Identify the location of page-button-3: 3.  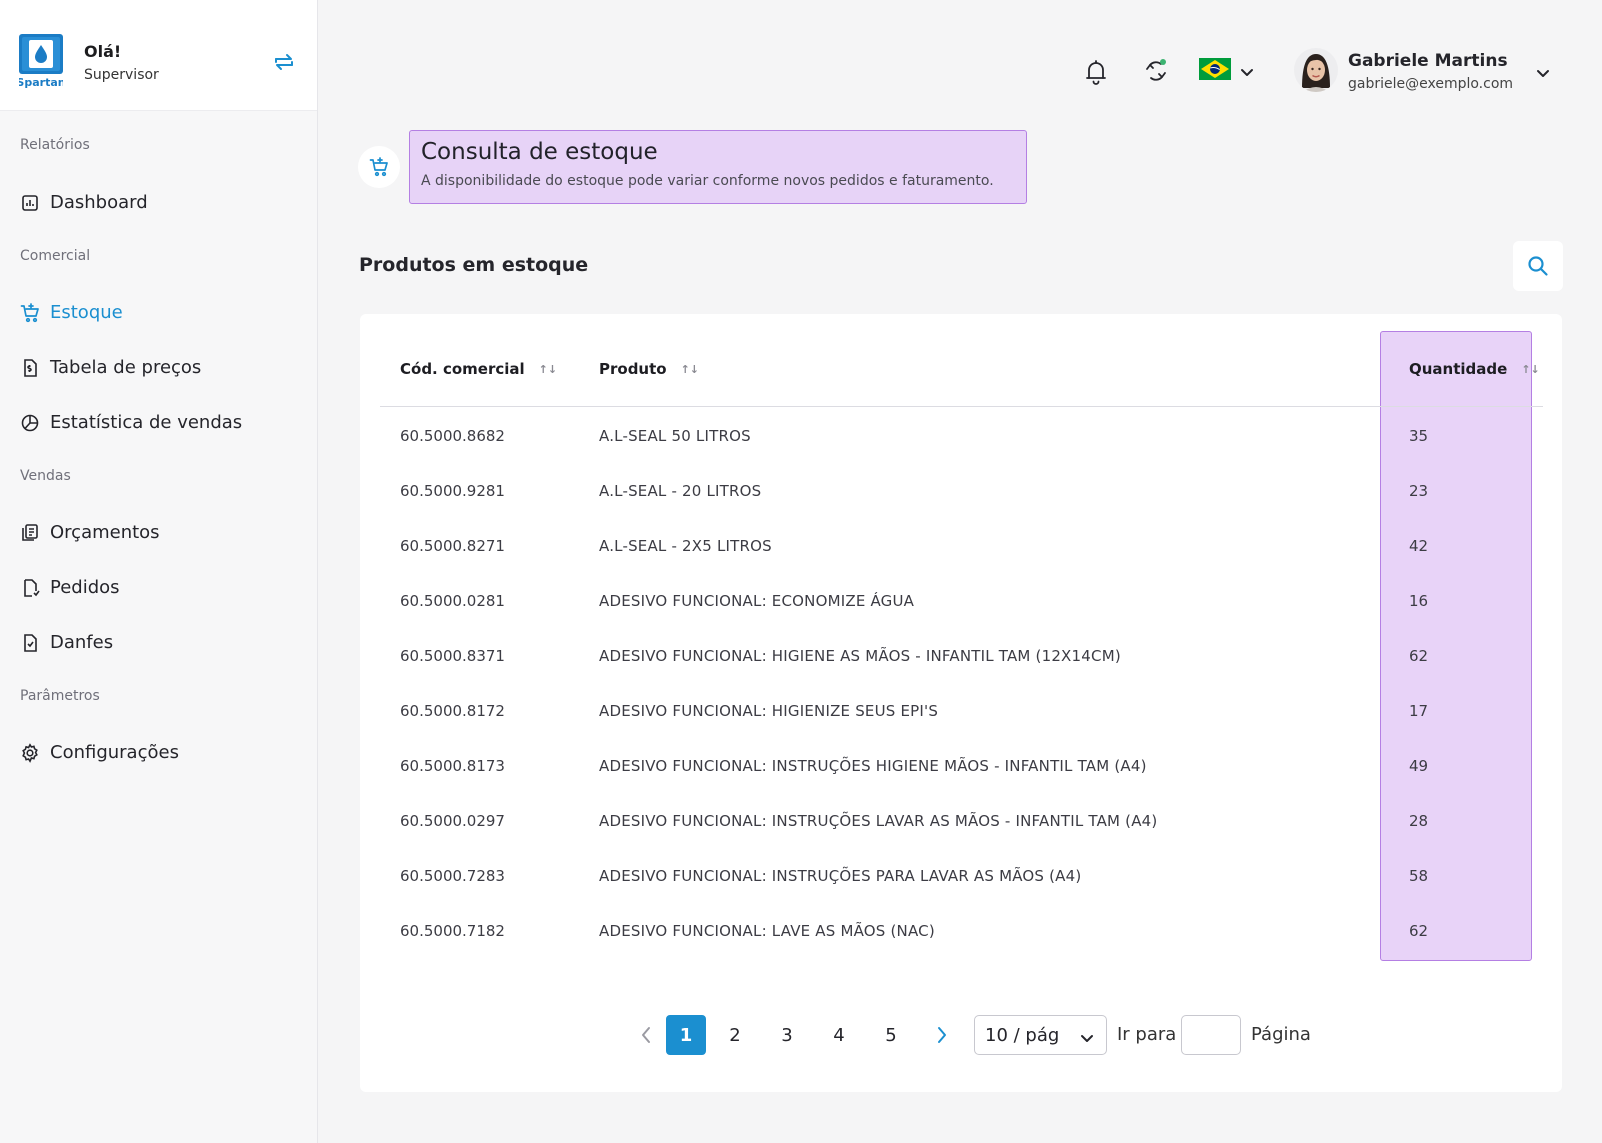
(787, 1035).